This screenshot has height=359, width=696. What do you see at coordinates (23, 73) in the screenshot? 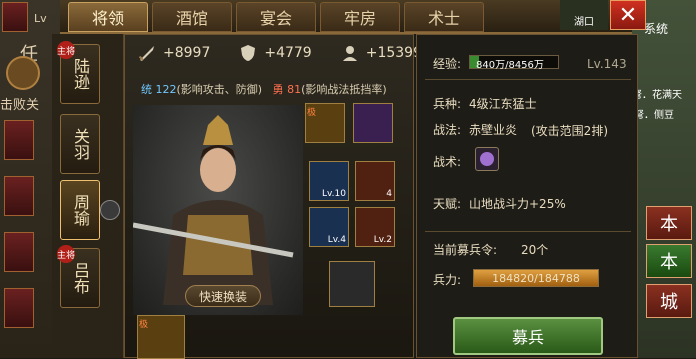
I see `task-icon` at bounding box center [23, 73].